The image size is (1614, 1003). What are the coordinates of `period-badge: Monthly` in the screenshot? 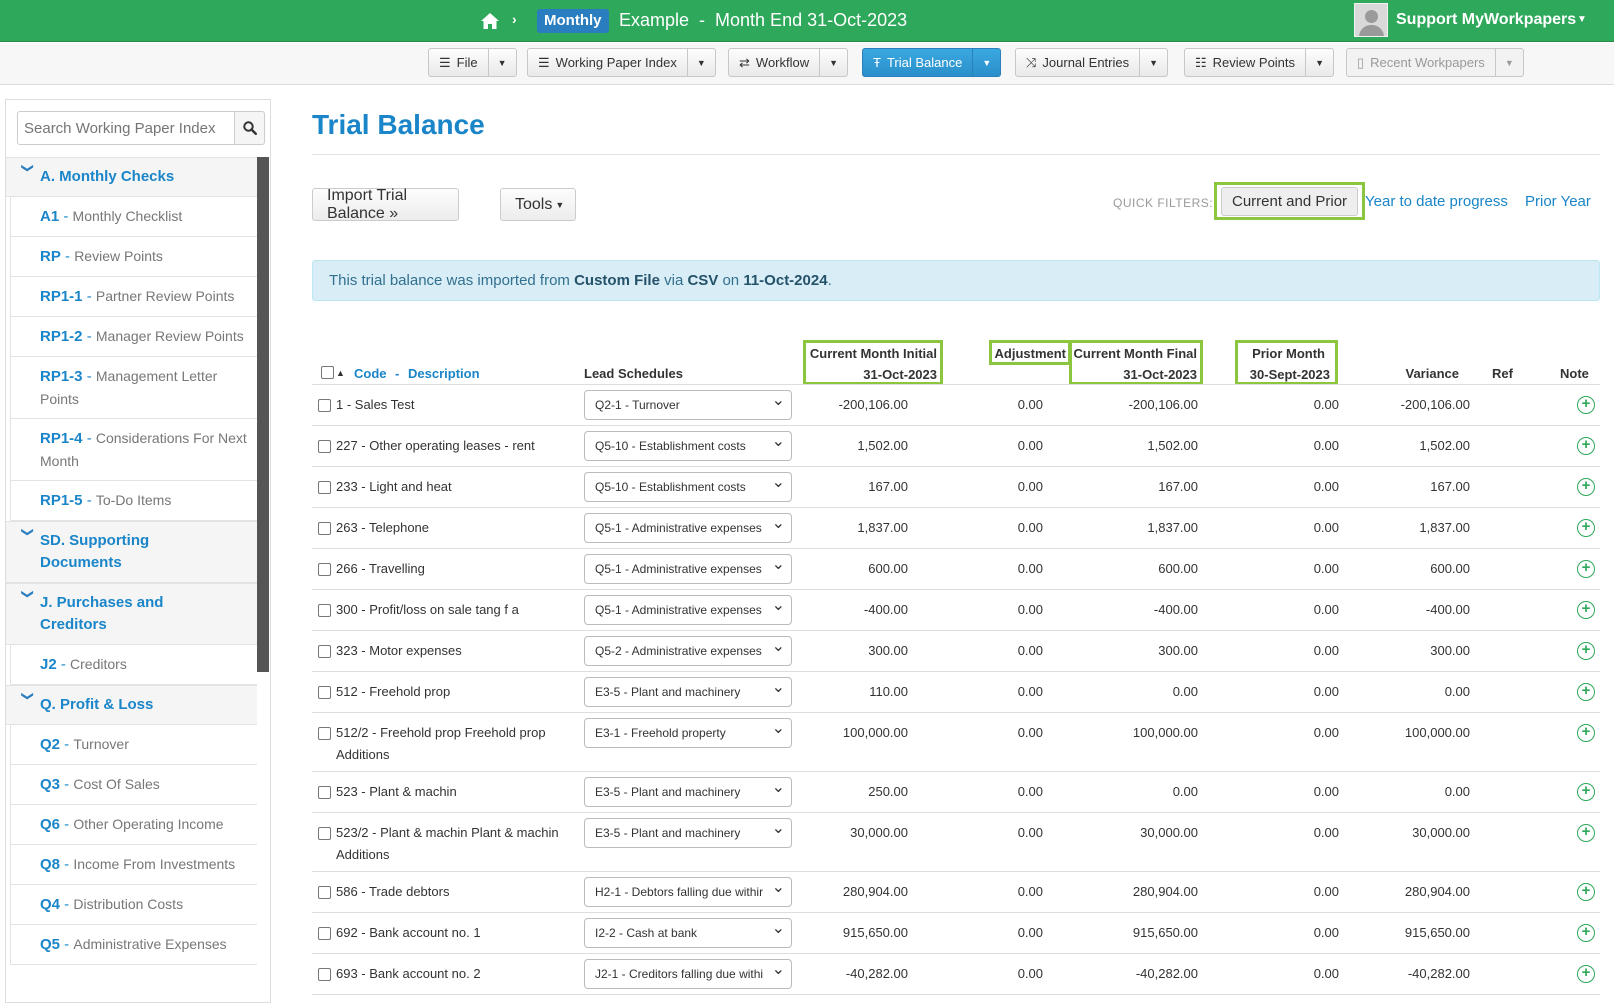 It's located at (573, 21).